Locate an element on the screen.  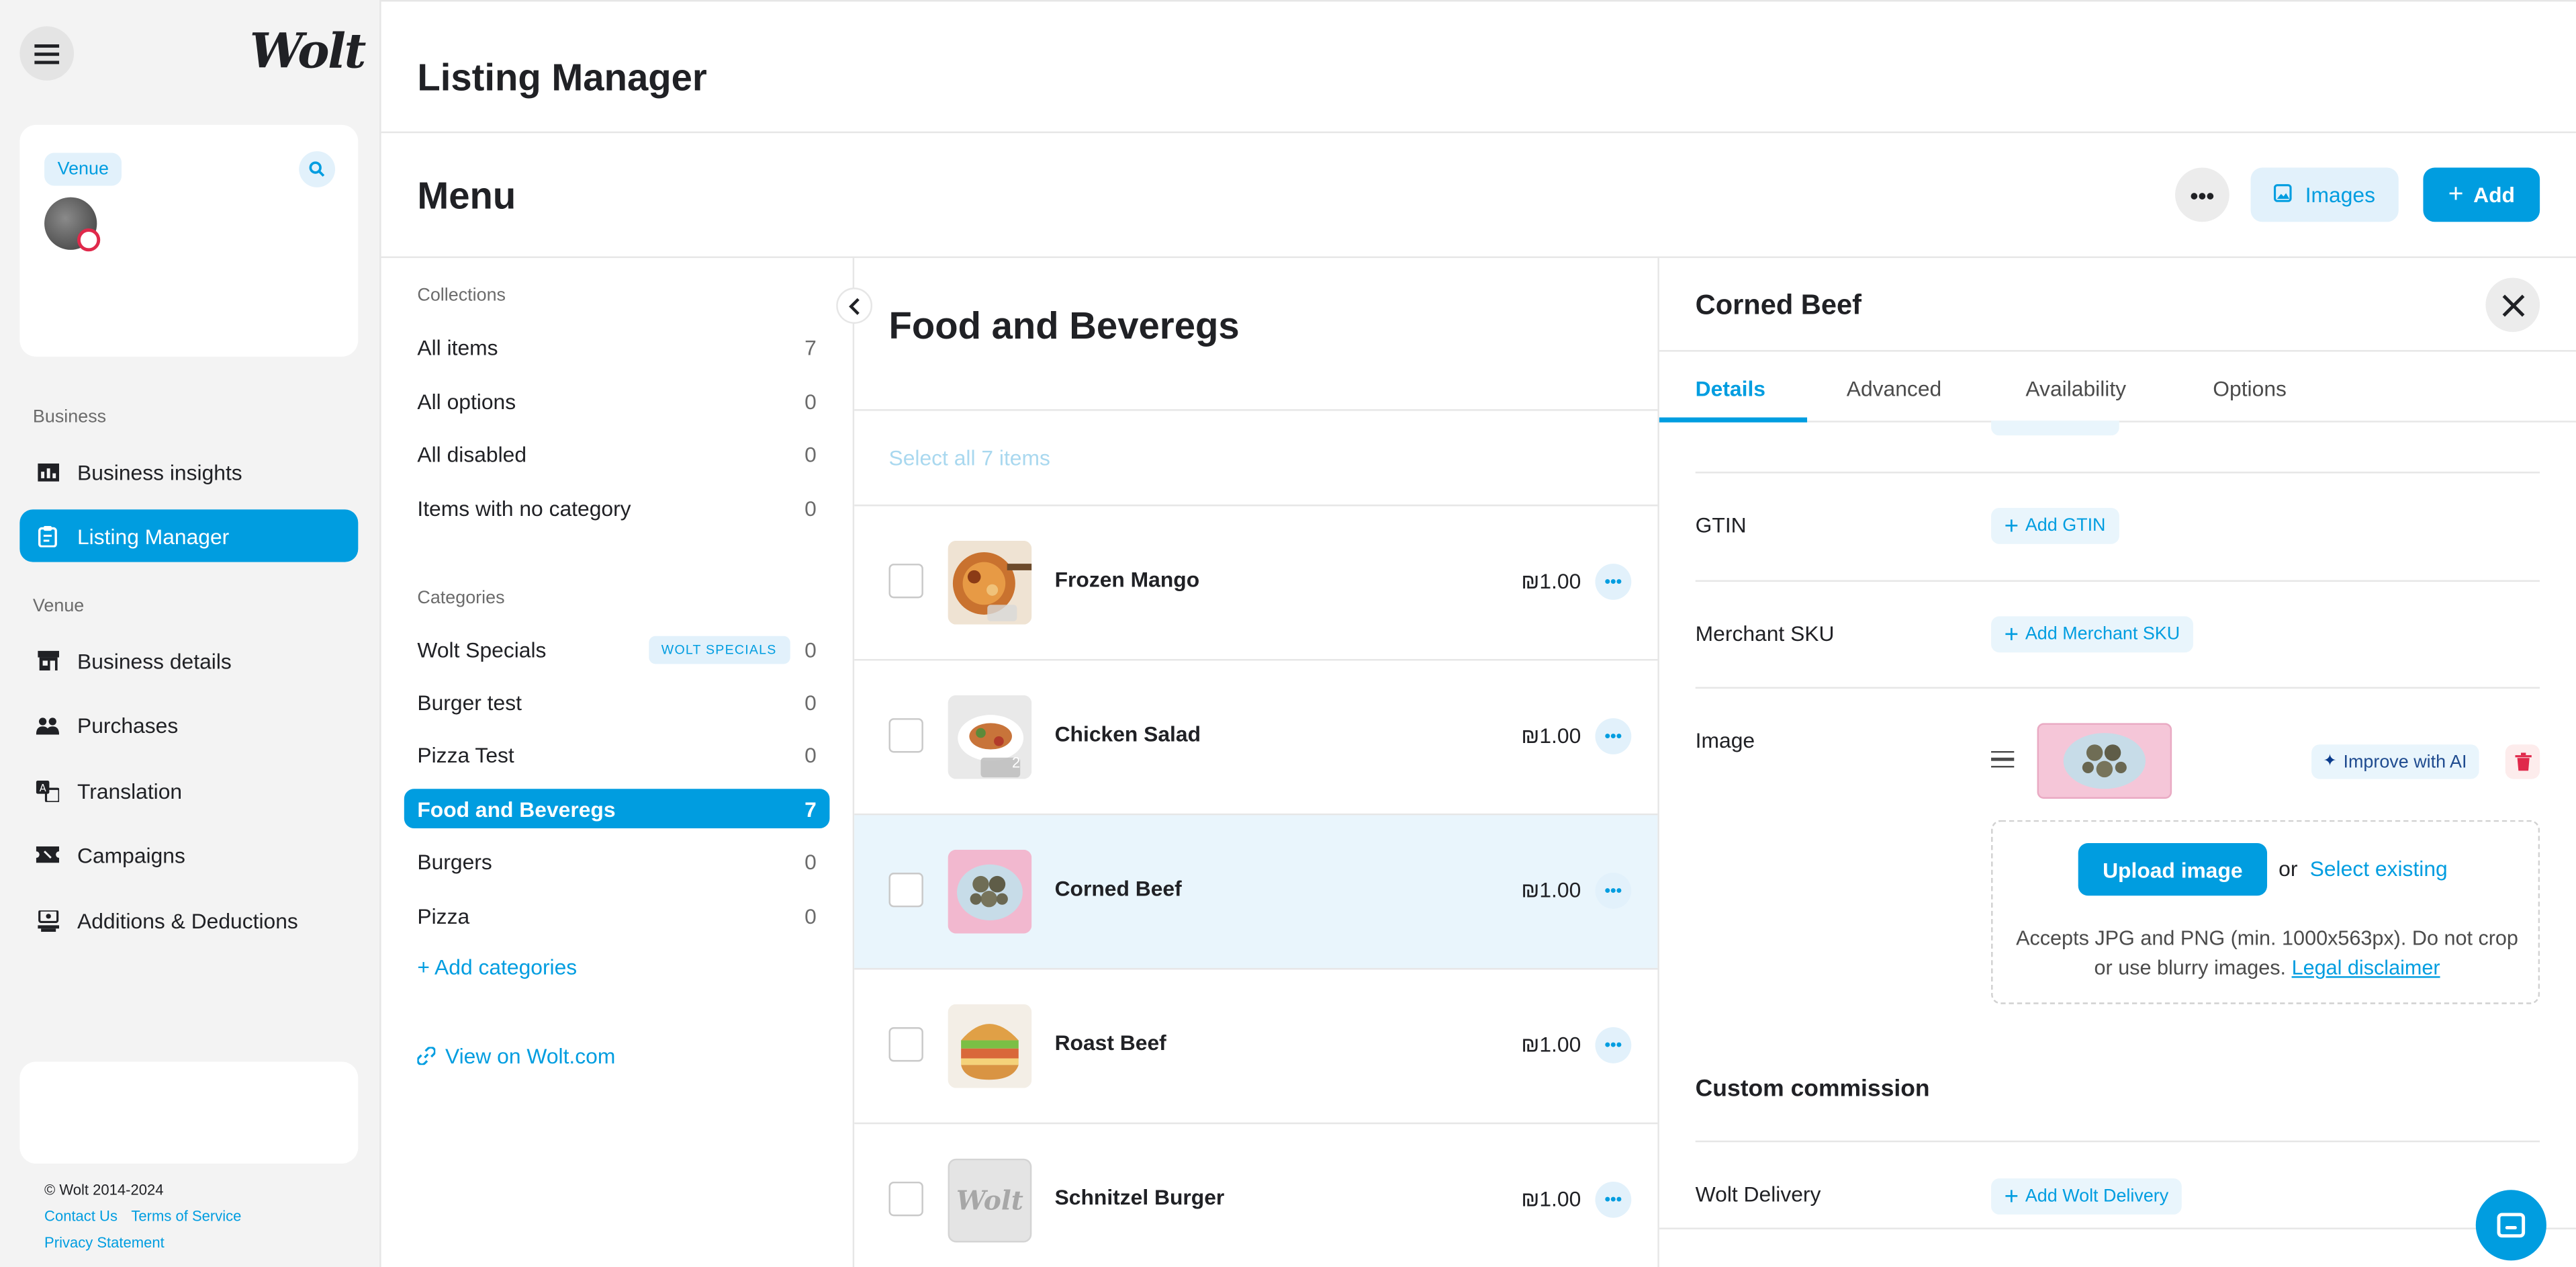
add-categories-link: + Add categories is located at coordinates (497, 967).